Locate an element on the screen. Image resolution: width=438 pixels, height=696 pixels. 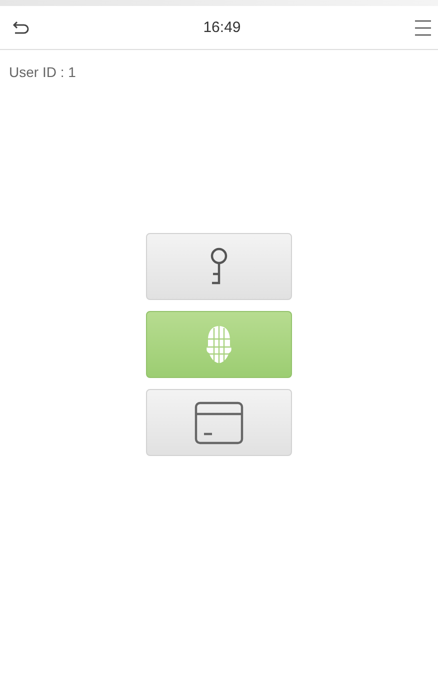
card-icon is located at coordinates (219, 422).